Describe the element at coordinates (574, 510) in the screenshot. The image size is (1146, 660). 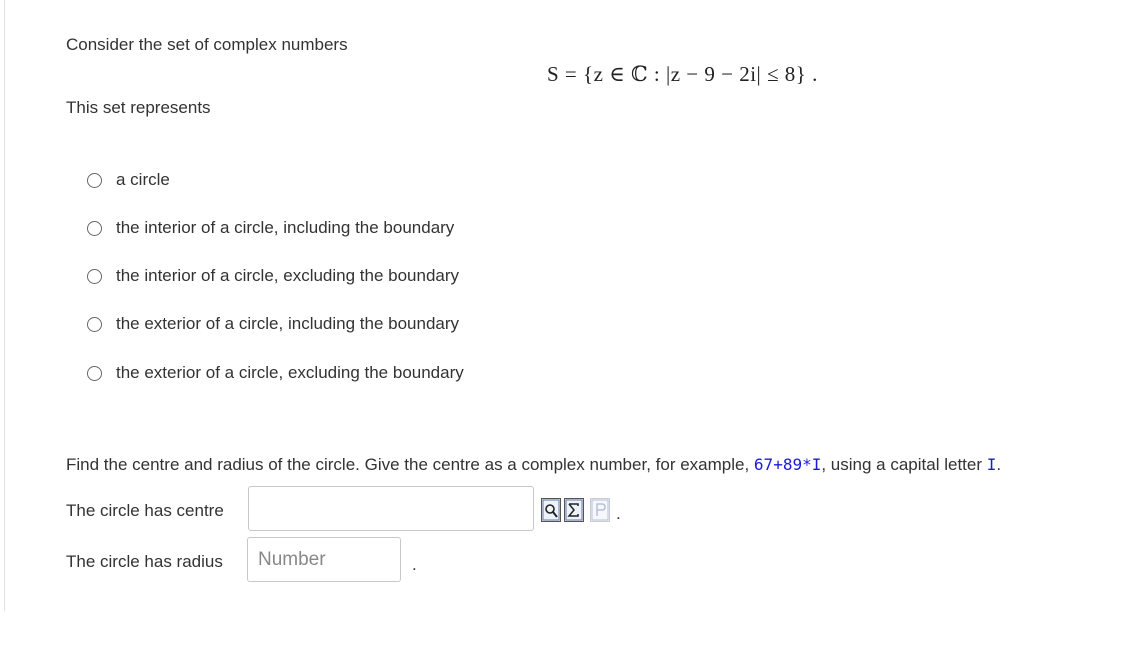
I see `equation-editor-icon` at that location.